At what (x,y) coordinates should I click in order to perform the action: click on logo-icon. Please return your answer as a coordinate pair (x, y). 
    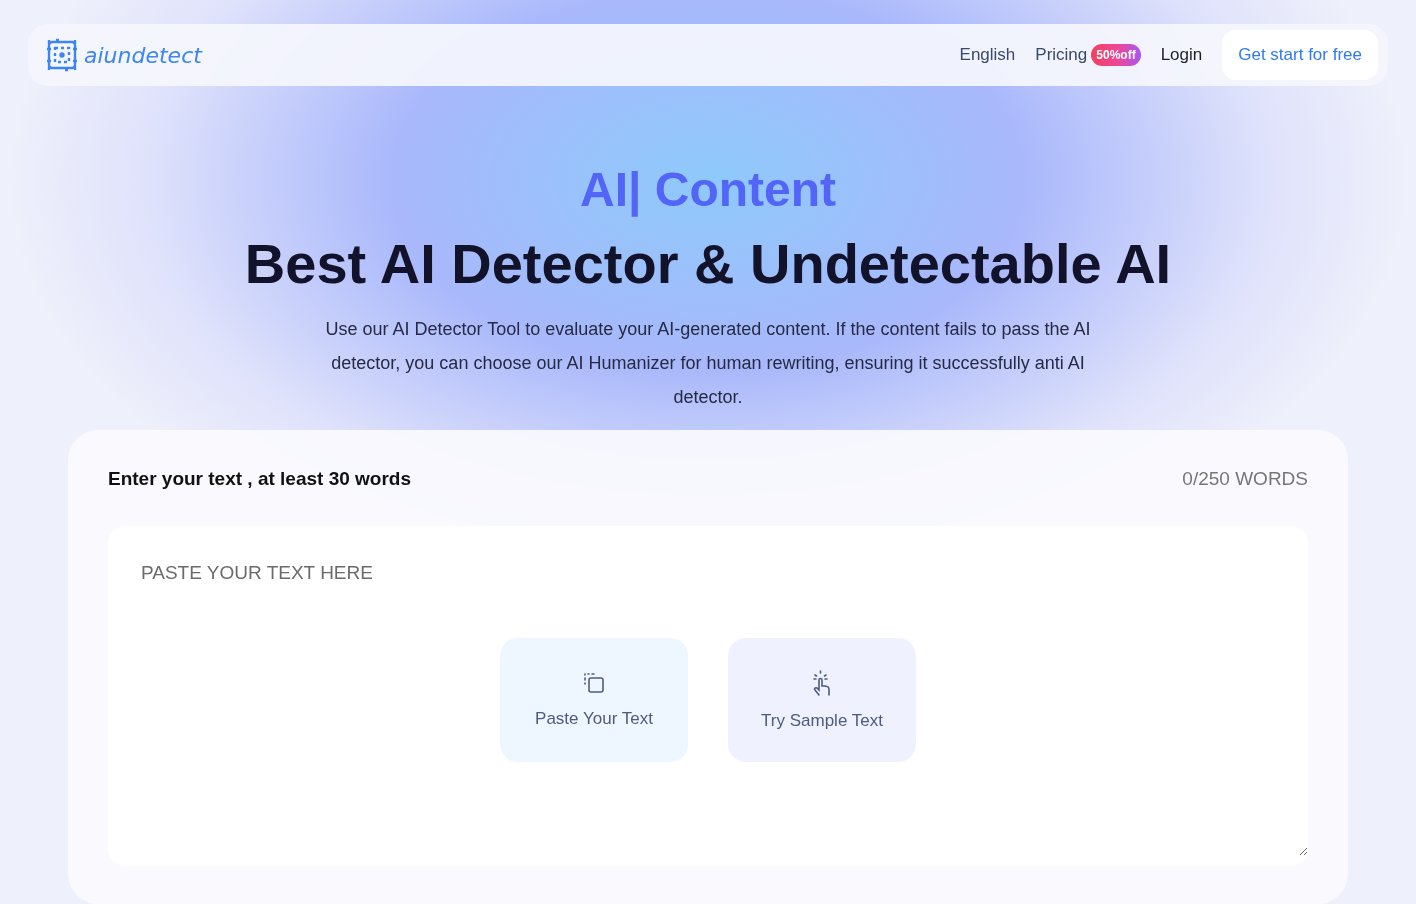
    Looking at the image, I should click on (62, 55).